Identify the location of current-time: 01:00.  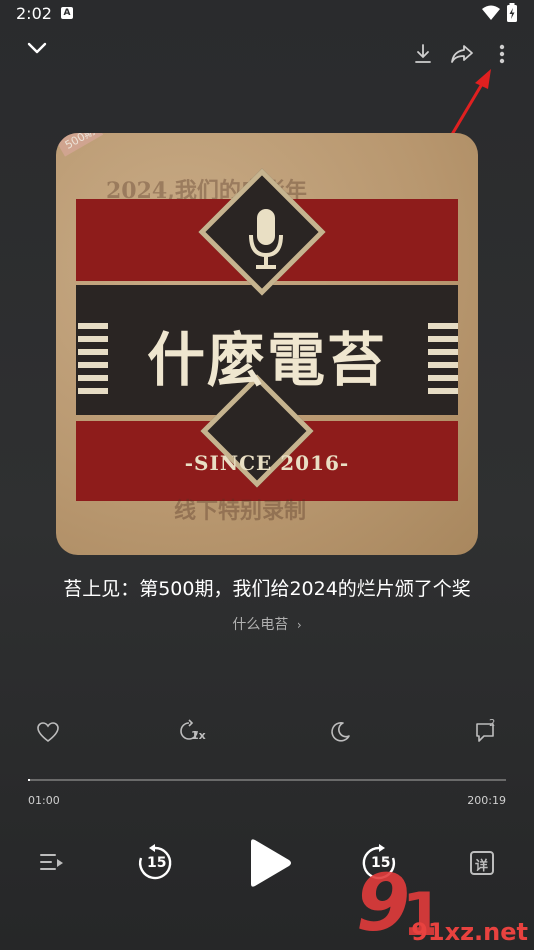
(44, 800).